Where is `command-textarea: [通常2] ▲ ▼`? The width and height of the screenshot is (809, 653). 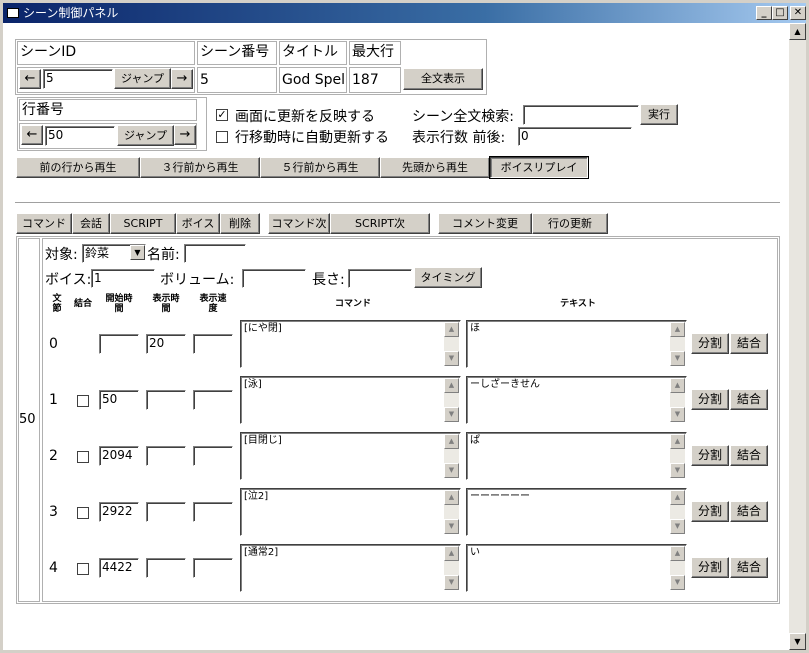
command-textarea: [通常2] ▲ ▼ is located at coordinates (350, 568).